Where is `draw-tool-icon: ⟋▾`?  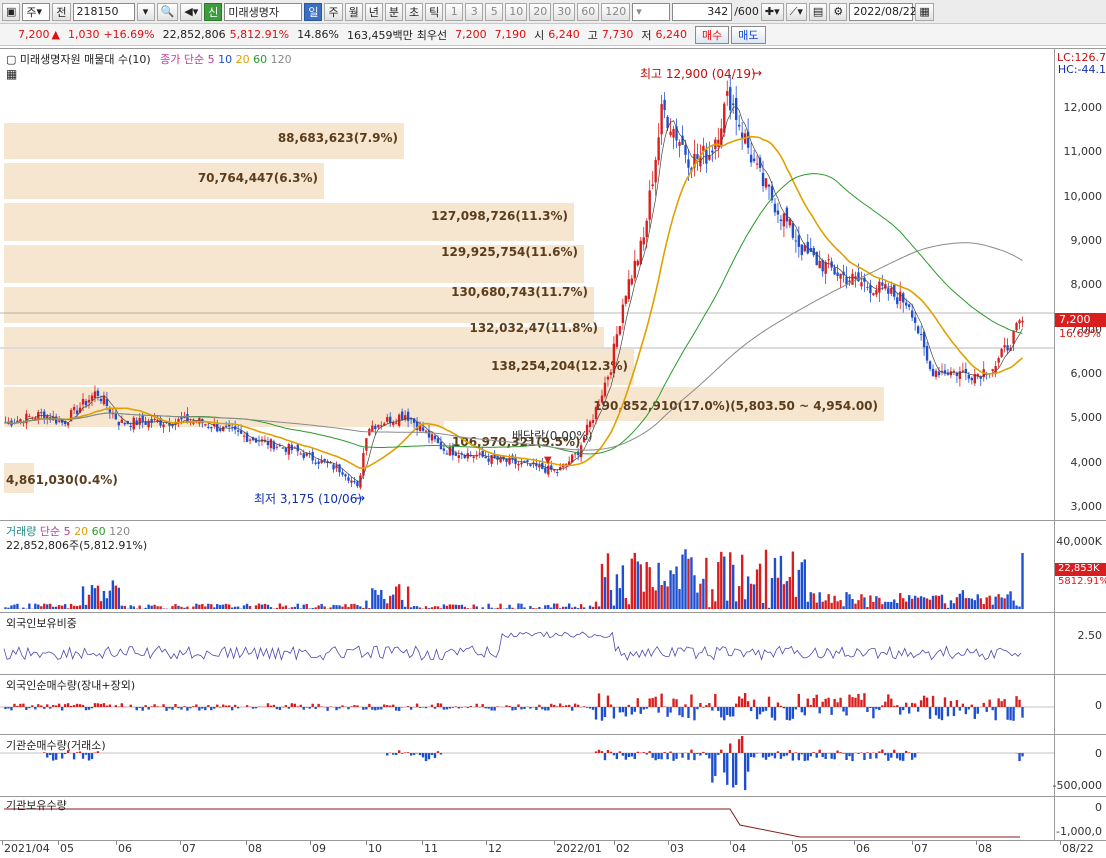 draw-tool-icon: ⟋▾ is located at coordinates (796, 11).